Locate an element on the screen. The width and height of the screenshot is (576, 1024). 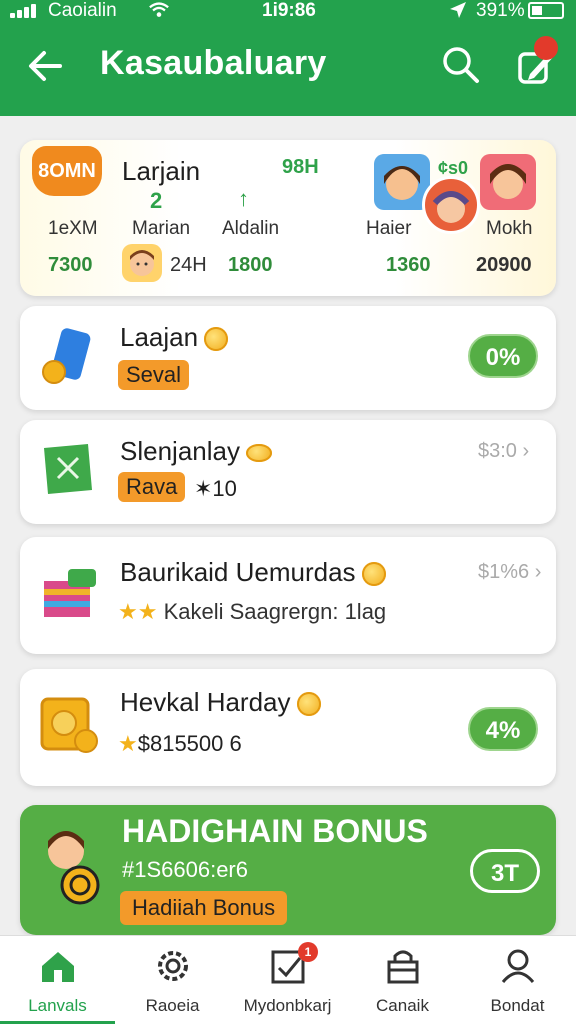
back-button is located at coordinates (46, 66).